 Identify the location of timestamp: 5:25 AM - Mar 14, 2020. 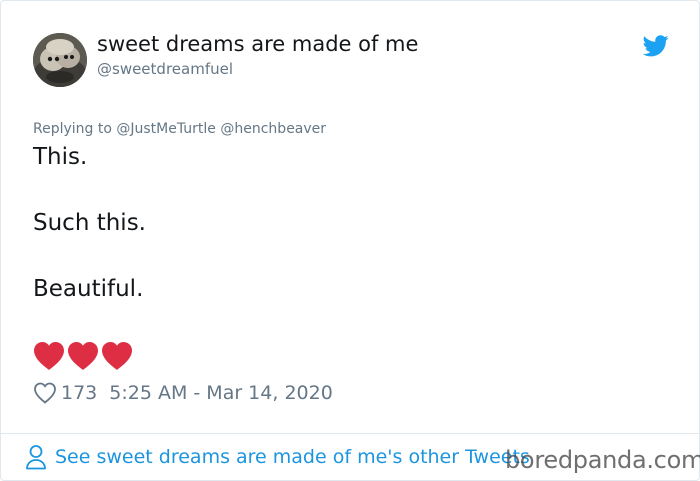
(221, 393).